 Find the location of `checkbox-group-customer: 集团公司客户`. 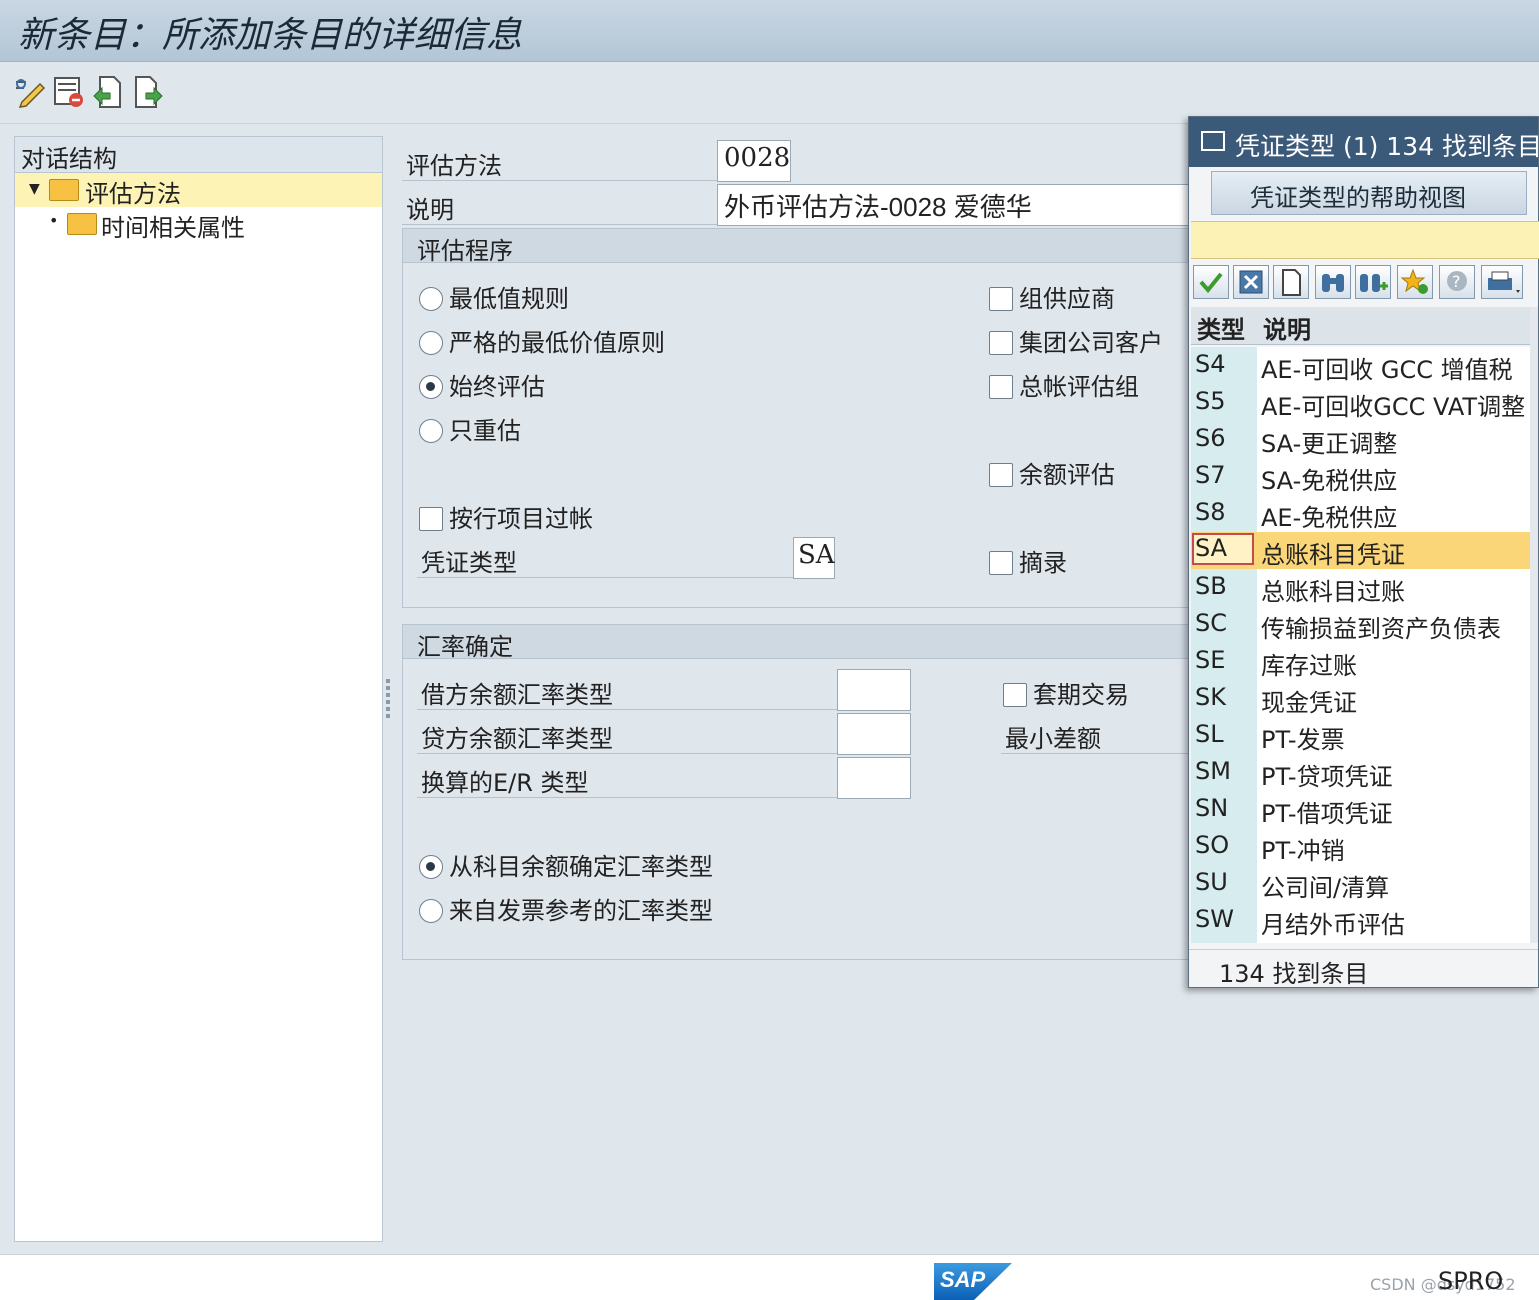

checkbox-group-customer: 集团公司客户 is located at coordinates (1076, 340).